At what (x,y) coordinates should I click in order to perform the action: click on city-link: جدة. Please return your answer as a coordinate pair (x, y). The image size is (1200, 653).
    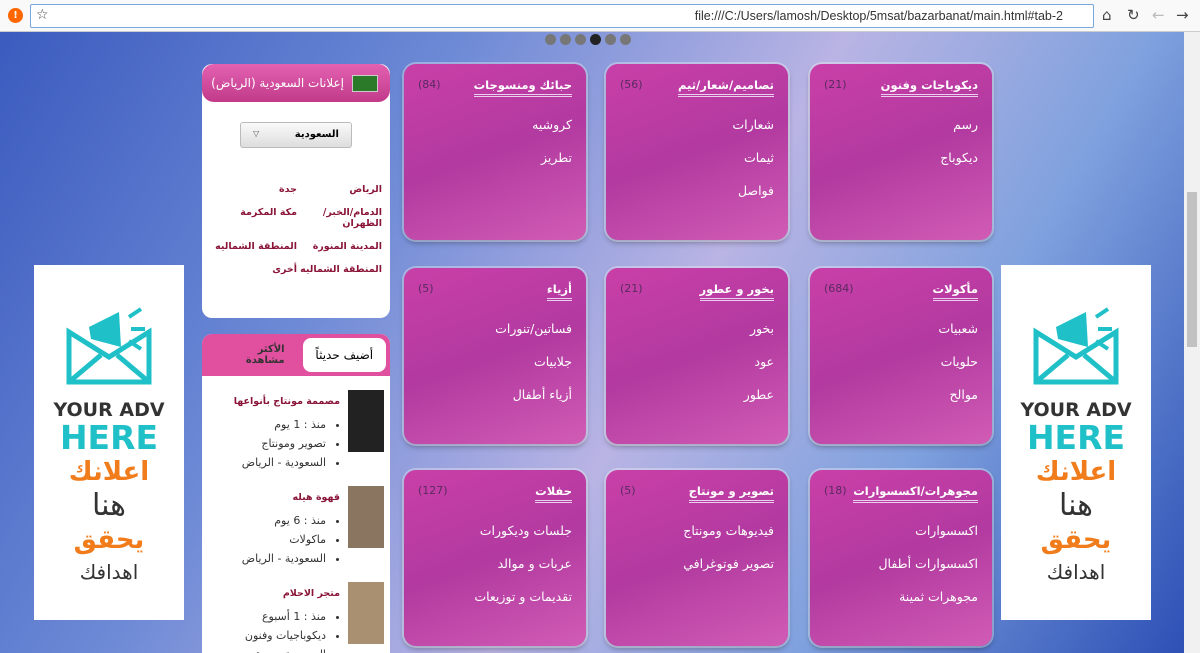
    Looking at the image, I should click on (254, 189).